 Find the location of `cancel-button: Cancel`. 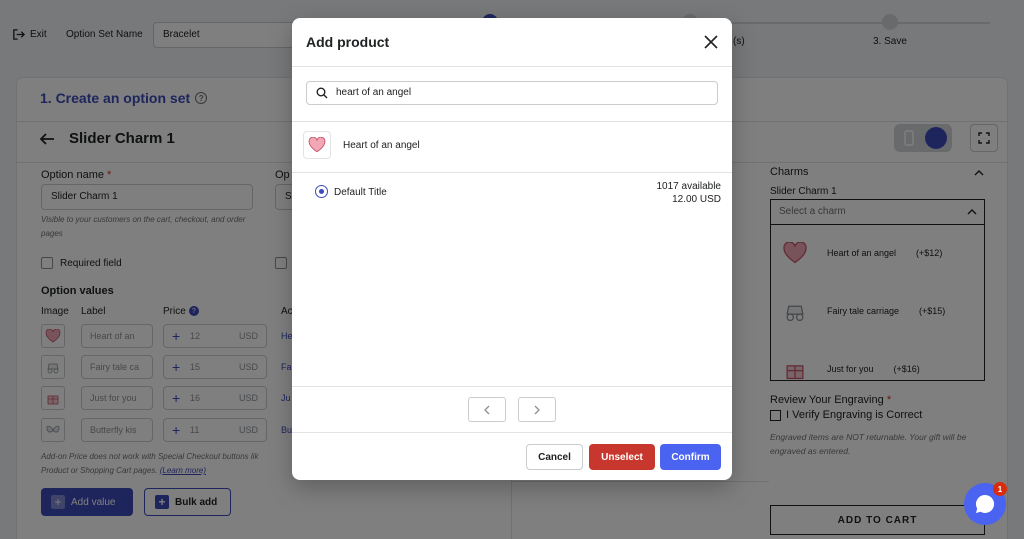

cancel-button: Cancel is located at coordinates (554, 457).